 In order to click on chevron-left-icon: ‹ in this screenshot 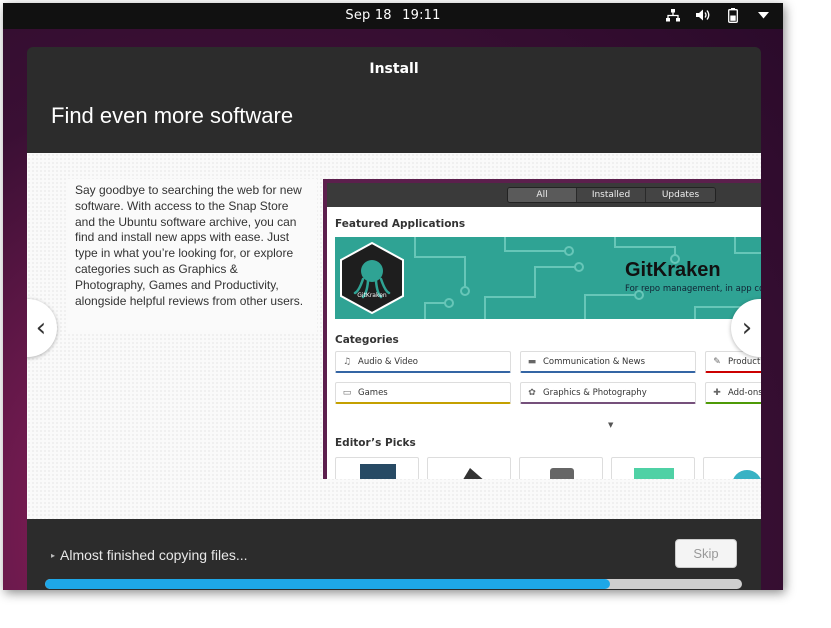, I will do `click(41, 328)`.